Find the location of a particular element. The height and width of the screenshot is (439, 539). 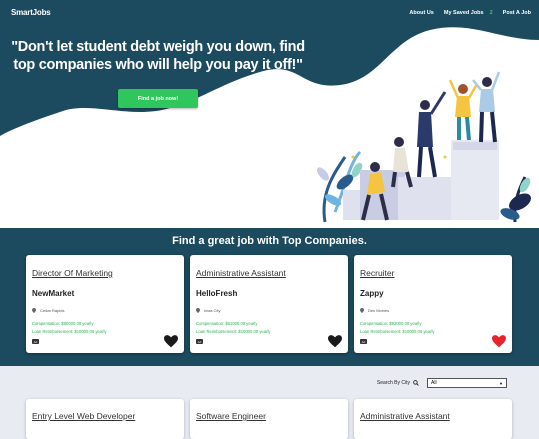

company-name: Zappy is located at coordinates (372, 293).